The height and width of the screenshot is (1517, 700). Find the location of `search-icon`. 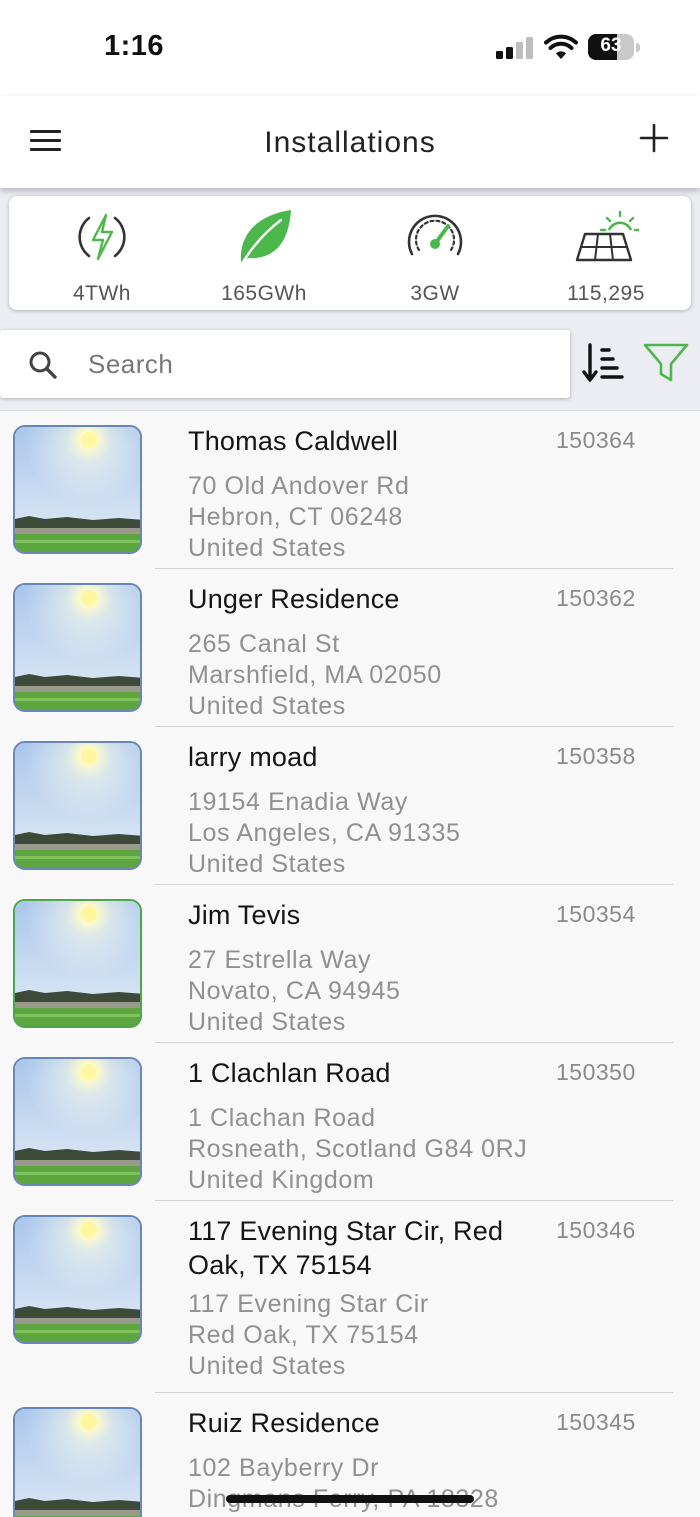

search-icon is located at coordinates (43, 365).